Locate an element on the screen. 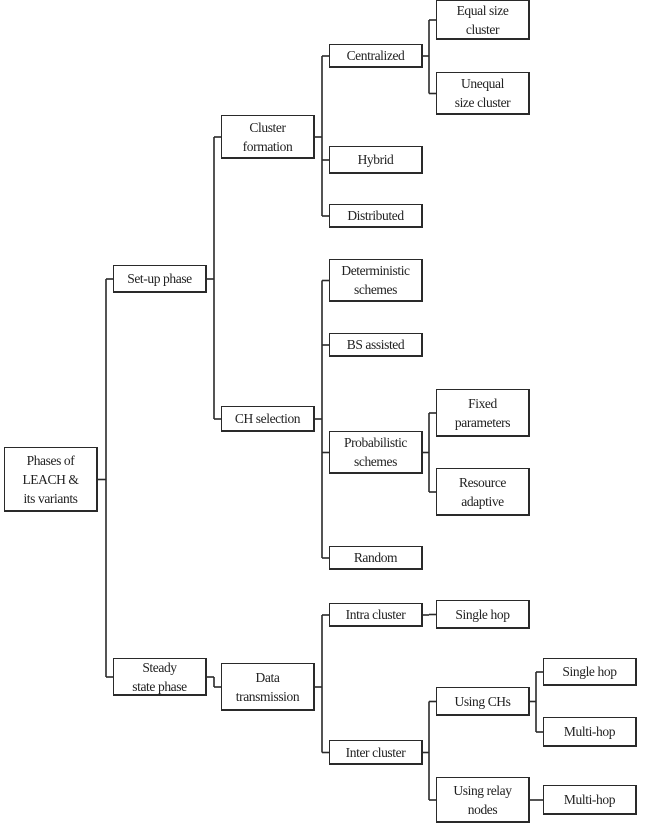 This screenshot has height=839, width=657. node-random: Random is located at coordinates (376, 558).